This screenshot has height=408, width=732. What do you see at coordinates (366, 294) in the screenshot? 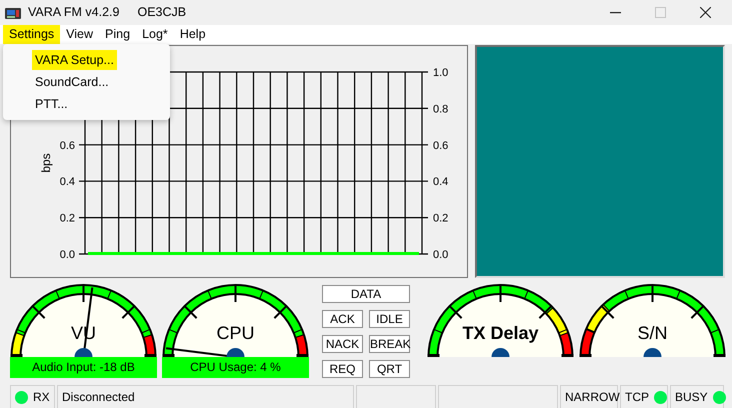
I see `command-button: DATA` at bounding box center [366, 294].